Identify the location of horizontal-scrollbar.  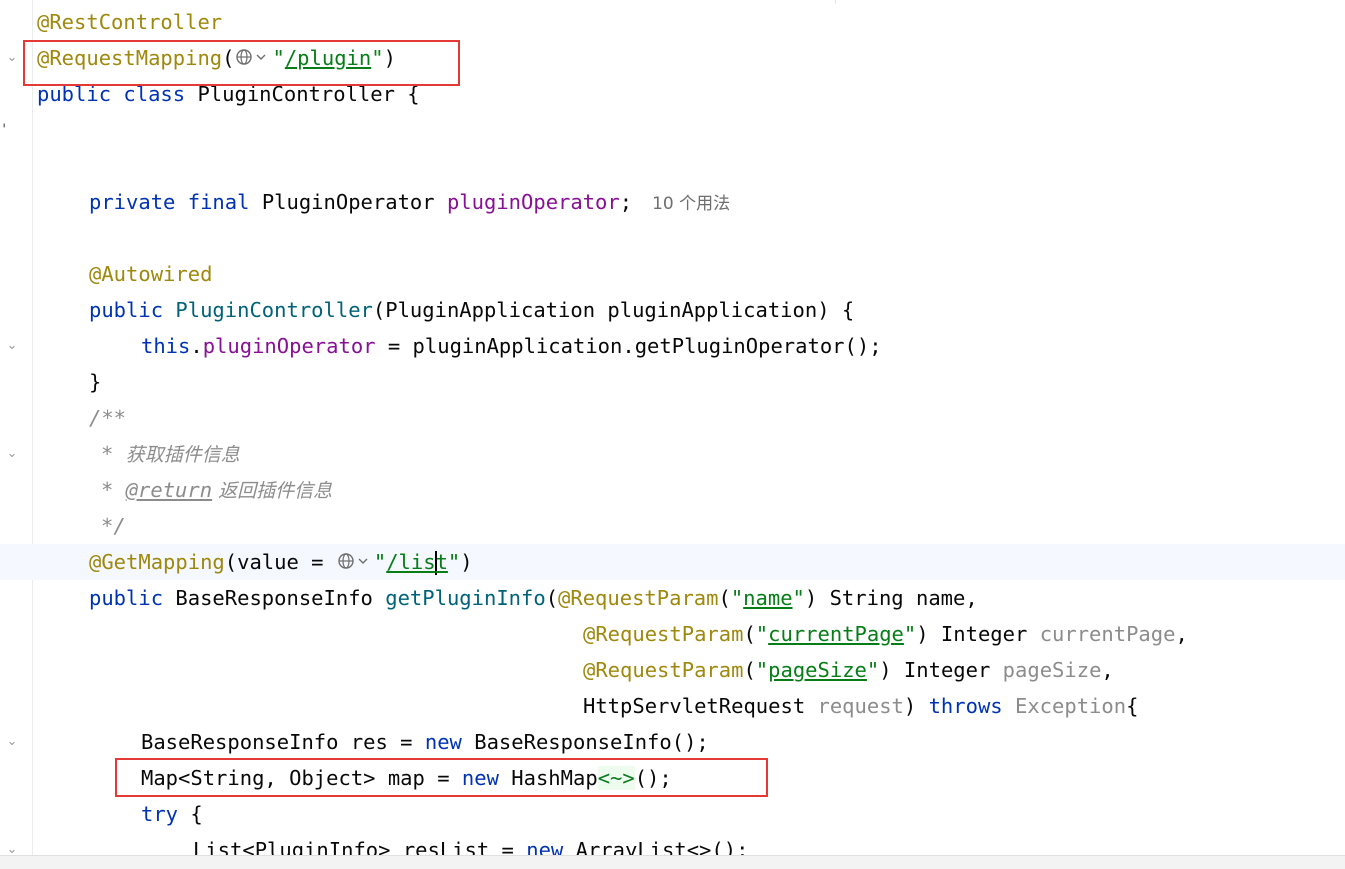
(672, 862).